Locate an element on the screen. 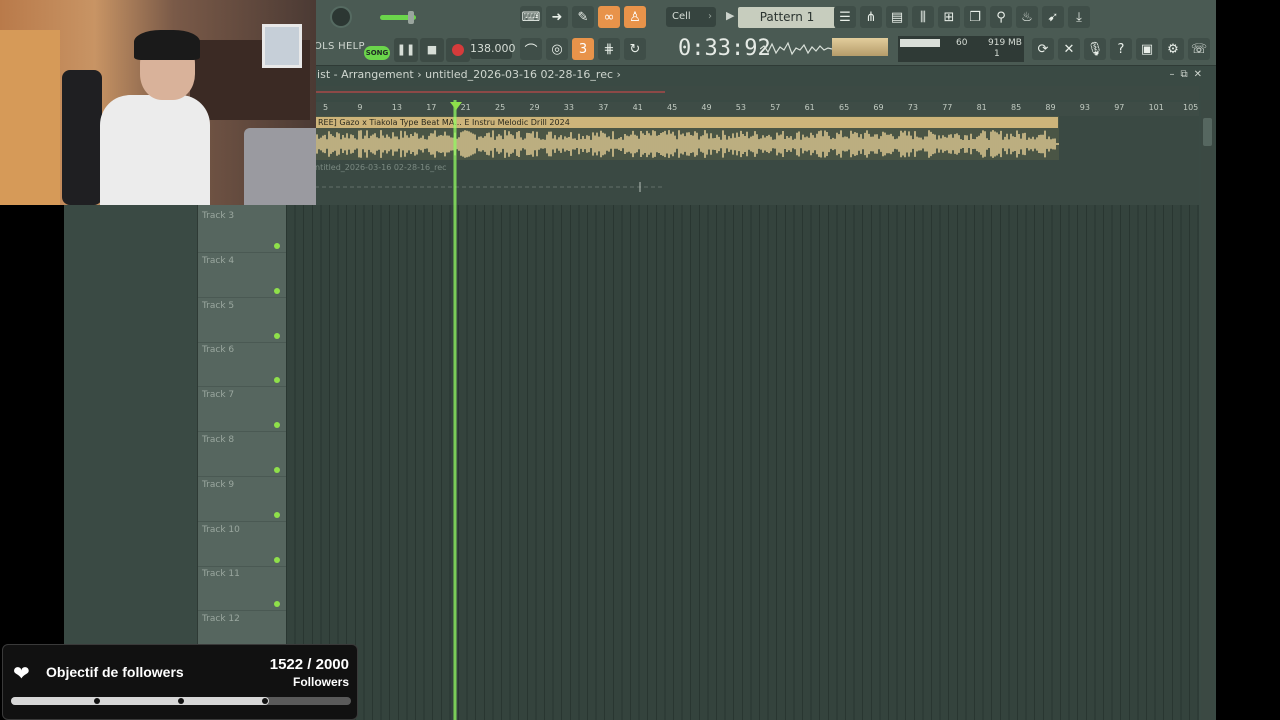  playlist-breadcrumb-2: untitled_2026-03-16 02-28-16_rec is located at coordinates (519, 74).